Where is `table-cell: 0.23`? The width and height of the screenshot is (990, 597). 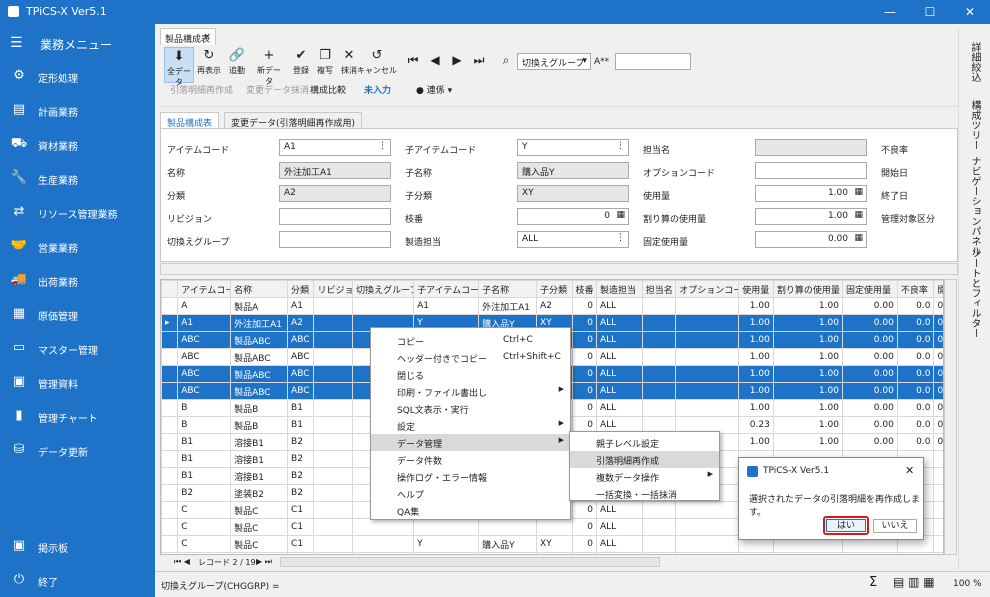 table-cell: 0.23 is located at coordinates (756, 425).